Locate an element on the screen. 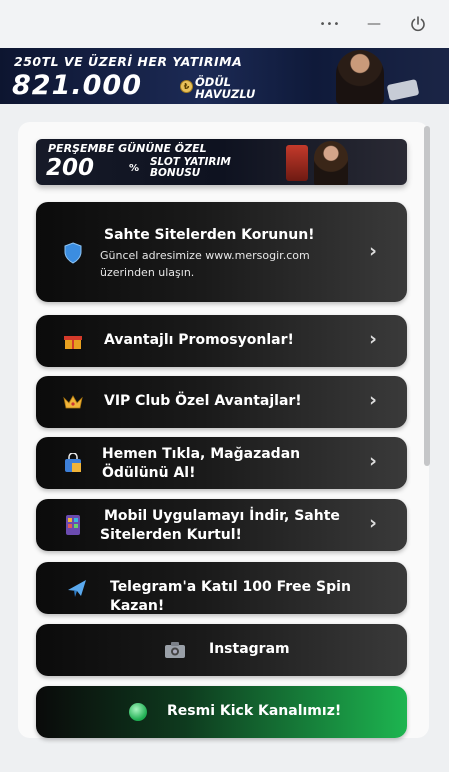 Image resolution: width=449 pixels, height=772 pixels. top-banner-amount: 821.000 is located at coordinates (77, 85).